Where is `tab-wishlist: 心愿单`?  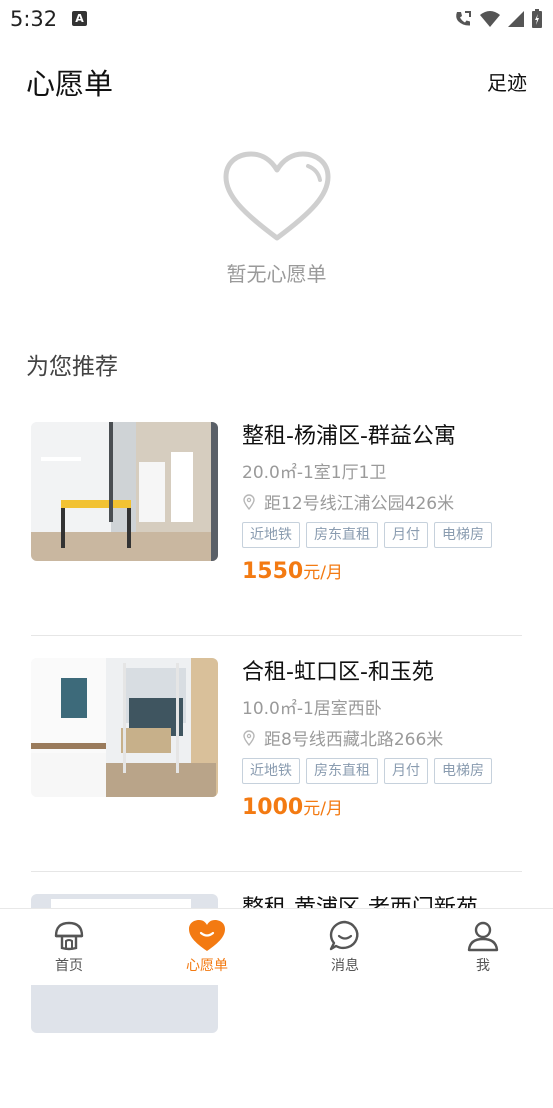 tab-wishlist: 心愿单 is located at coordinates (207, 947).